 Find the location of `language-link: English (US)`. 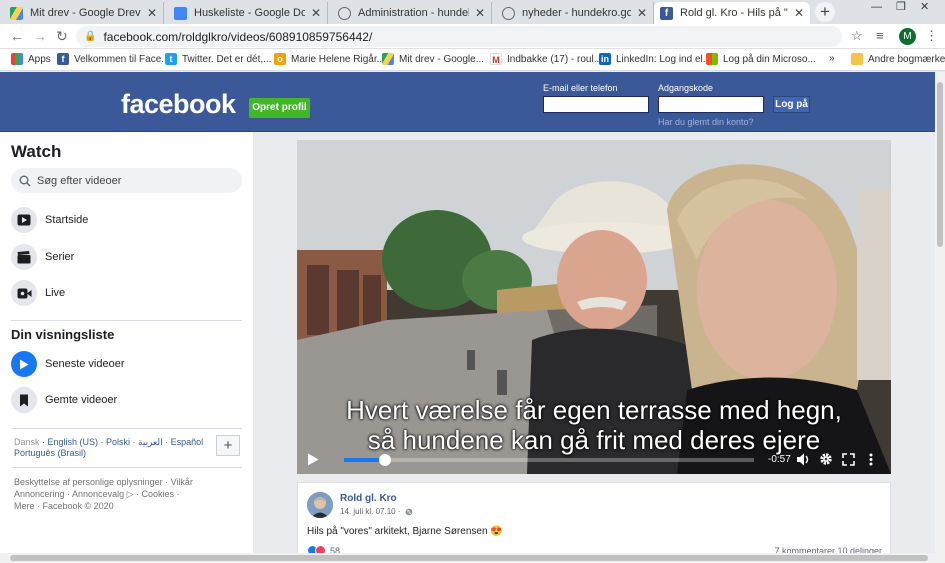

language-link: English (US) is located at coordinates (73, 442).